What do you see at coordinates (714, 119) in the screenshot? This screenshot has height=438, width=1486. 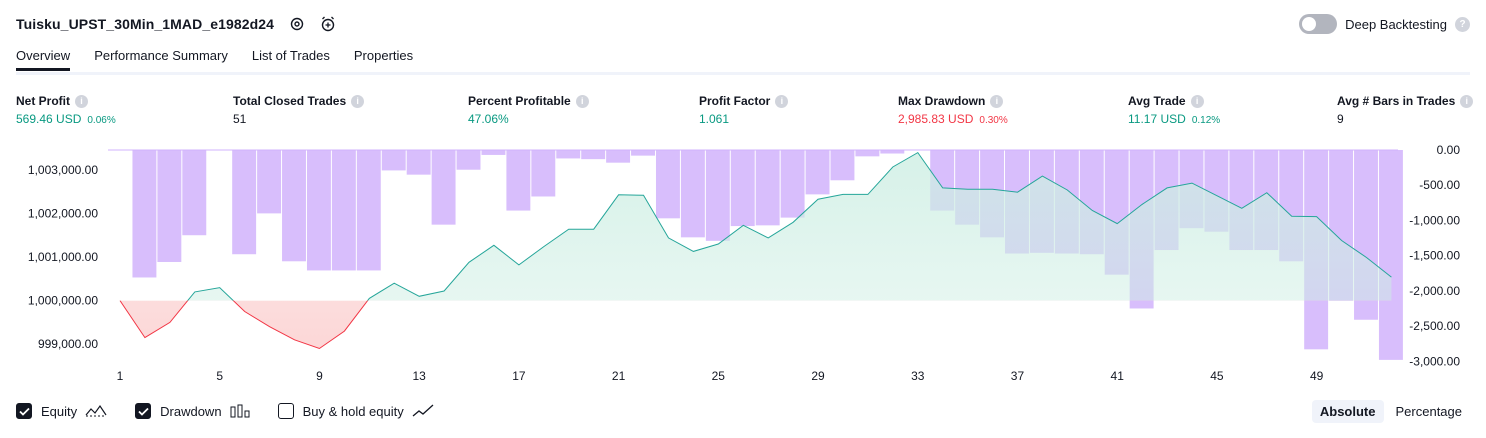 I see `metric-value: 1.061` at bounding box center [714, 119].